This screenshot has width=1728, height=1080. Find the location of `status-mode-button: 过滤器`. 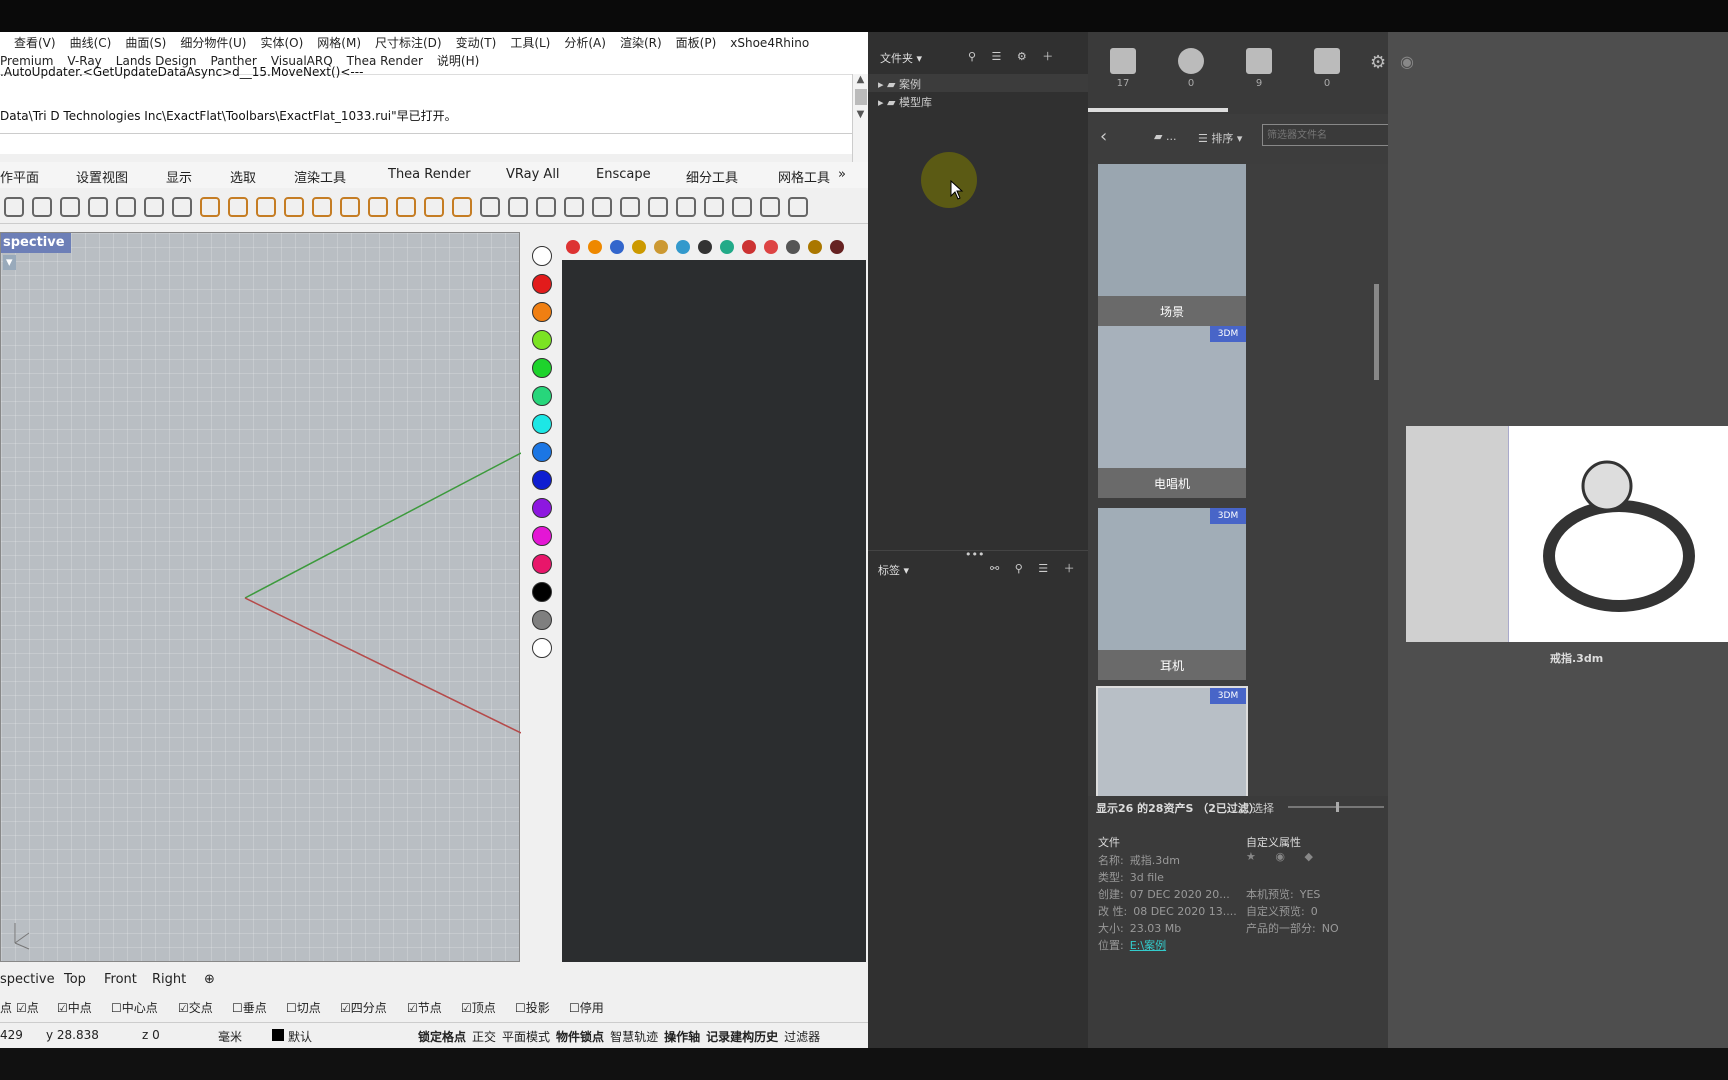

status-mode-button: 过滤器 is located at coordinates (802, 1037).